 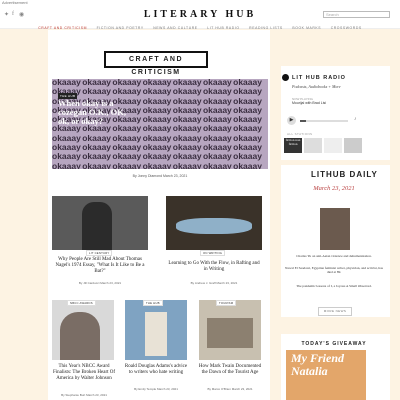 I want to click on radio-subtitle: Podcasts, Audiobooks + More, so click(x=316, y=86).